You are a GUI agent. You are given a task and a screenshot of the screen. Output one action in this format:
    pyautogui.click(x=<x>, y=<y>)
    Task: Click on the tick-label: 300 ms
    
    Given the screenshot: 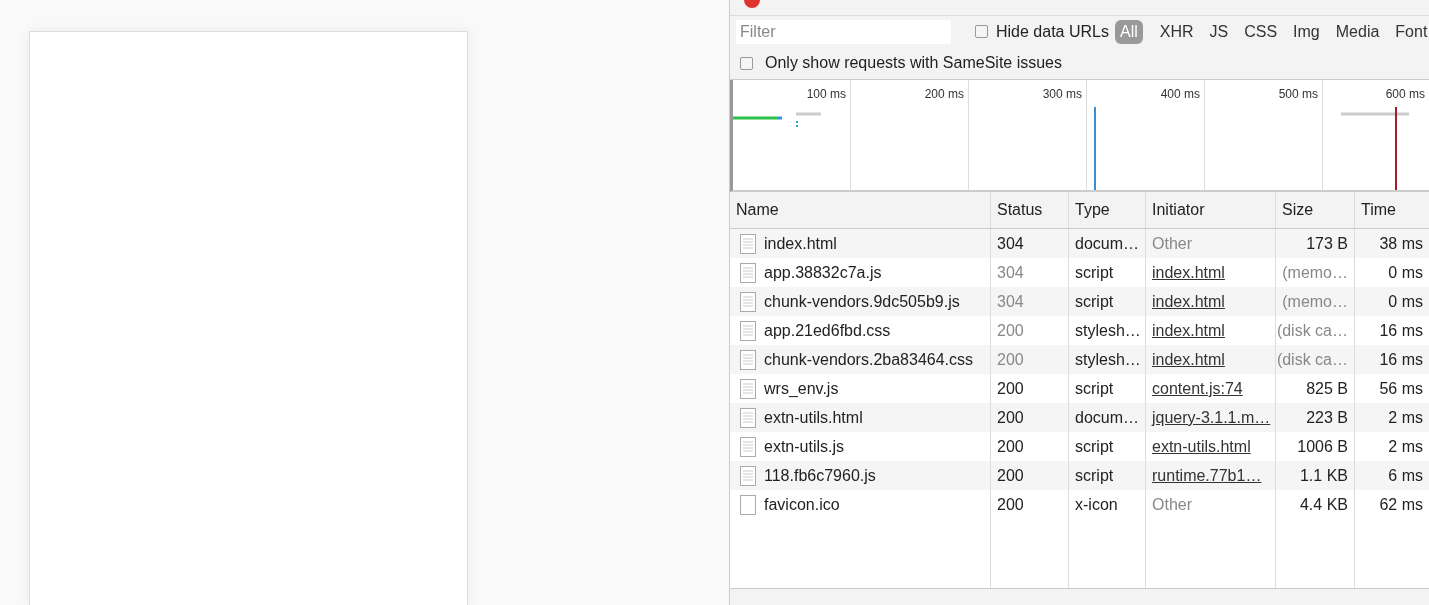 What is the action you would take?
    pyautogui.click(x=1062, y=94)
    